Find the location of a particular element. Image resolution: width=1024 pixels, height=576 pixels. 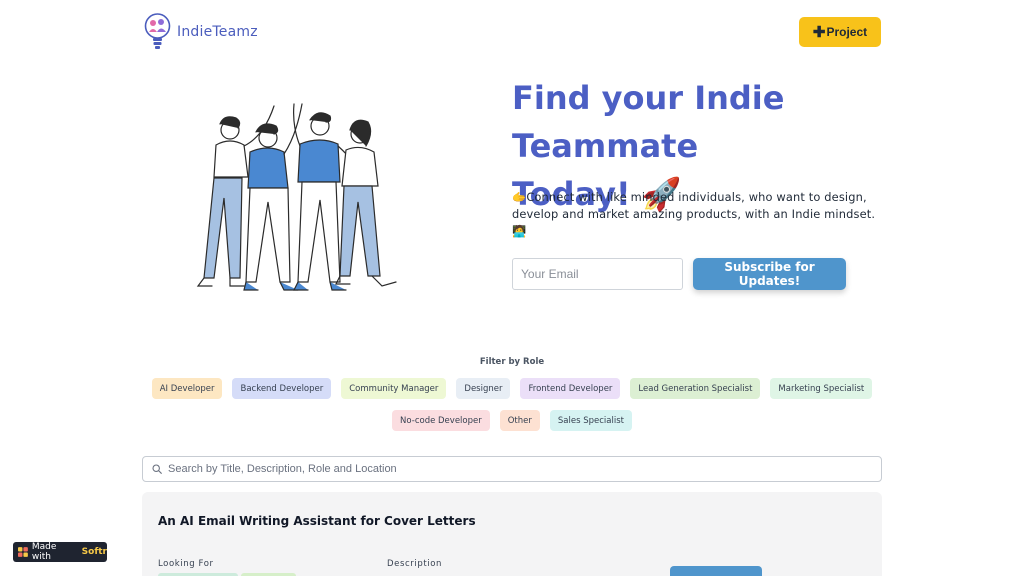

logo-text: IndieTeamz is located at coordinates (217, 32).